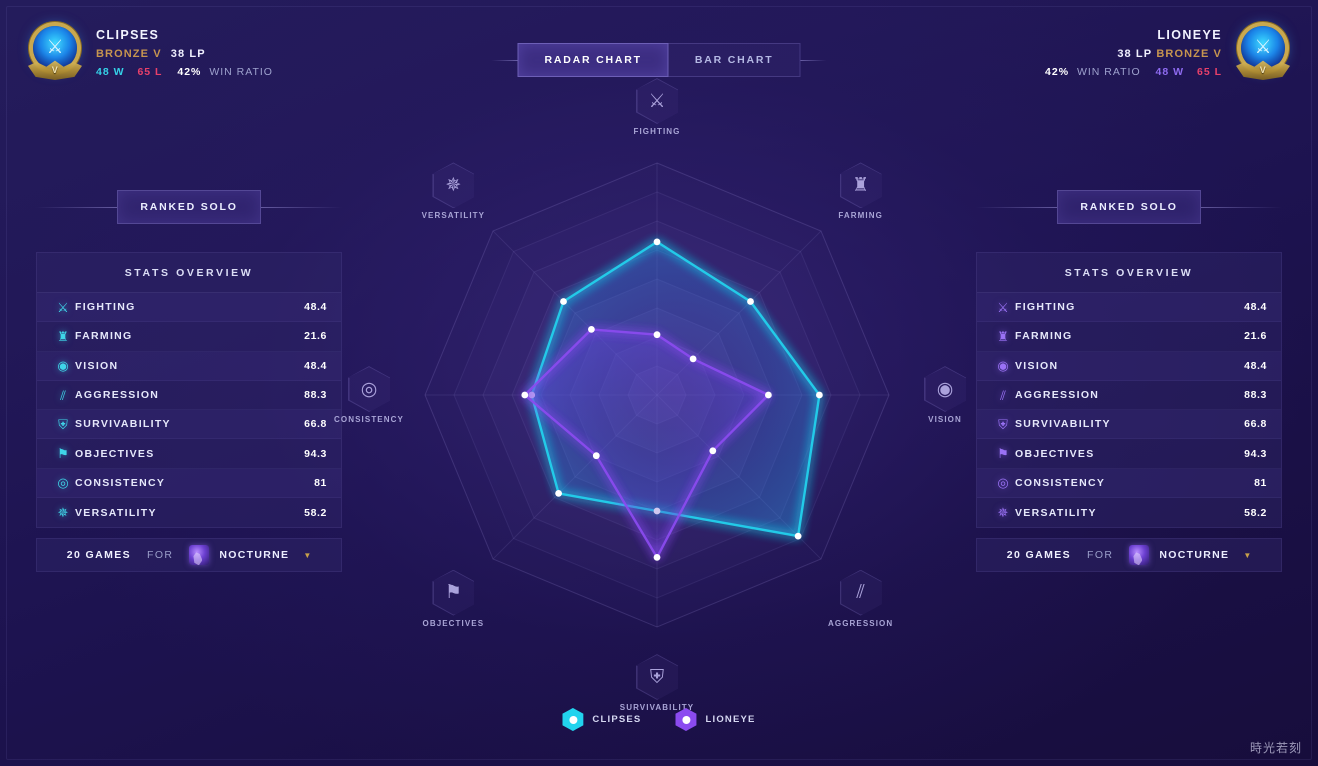  What do you see at coordinates (55, 53) in the screenshot?
I see `rank-emblem-left: ⚔ V` at bounding box center [55, 53].